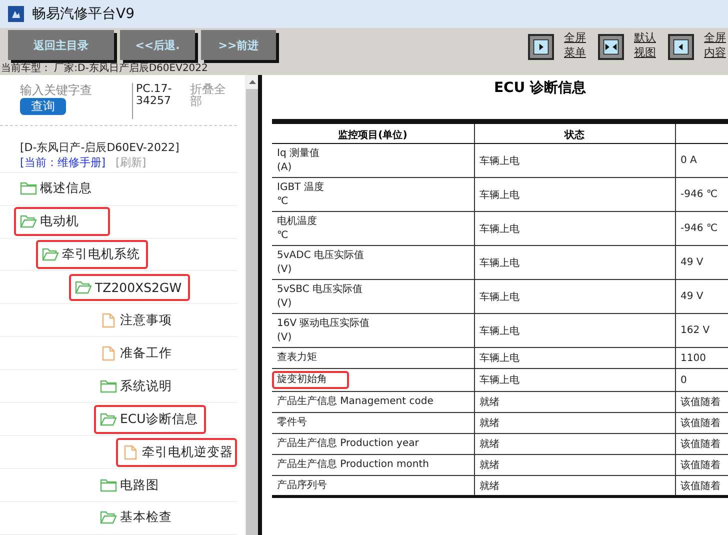 Image resolution: width=728 pixels, height=535 pixels. I want to click on query-button: 查询, so click(43, 106).